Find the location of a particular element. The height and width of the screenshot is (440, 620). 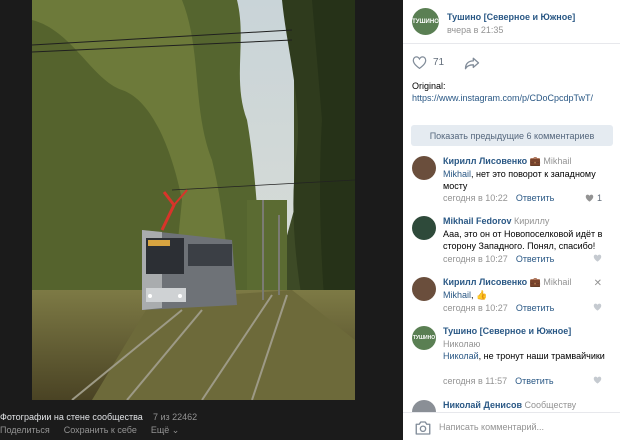

comment-author-line: Mikhail Fedorov Кириллу is located at coordinates (496, 221).